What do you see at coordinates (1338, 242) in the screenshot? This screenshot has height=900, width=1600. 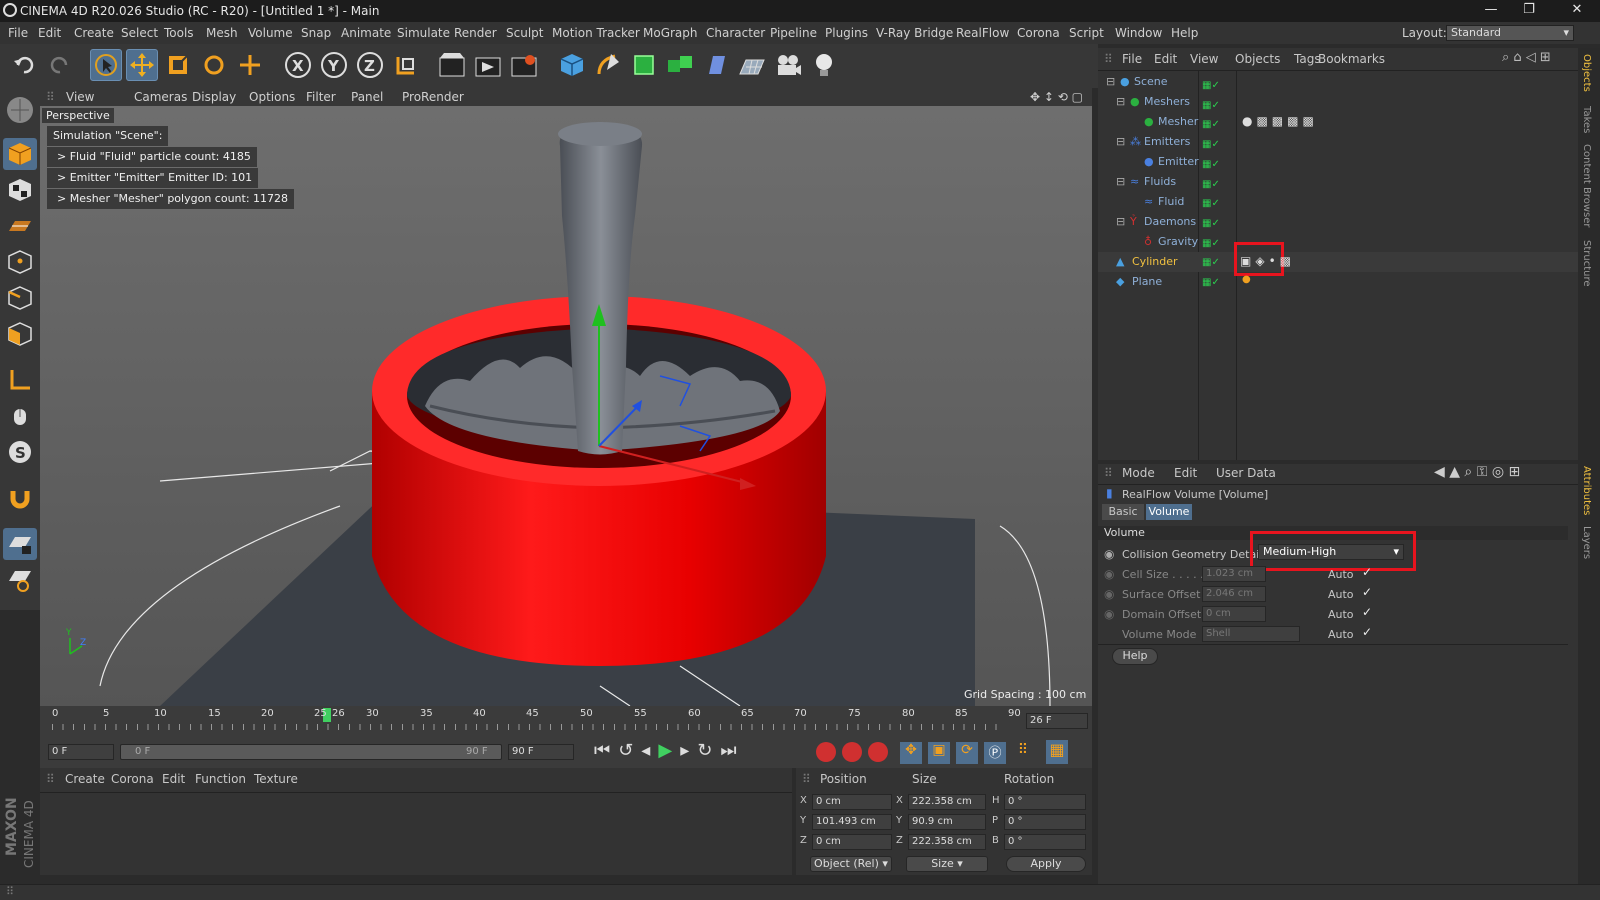 I see `tree-row-gravity: ♁ Gravity` at bounding box center [1338, 242].